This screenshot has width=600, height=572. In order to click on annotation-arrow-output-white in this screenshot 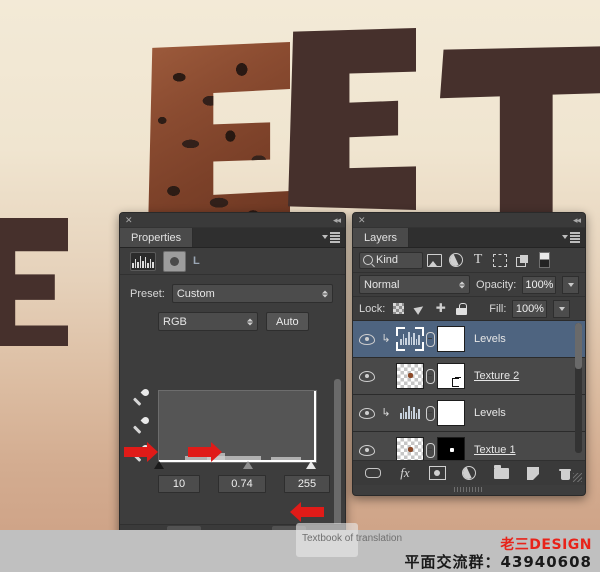, I will do `click(307, 512)`.